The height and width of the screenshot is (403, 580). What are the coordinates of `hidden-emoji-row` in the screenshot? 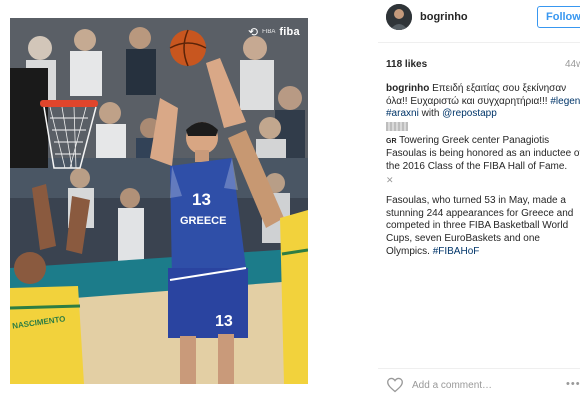 It's located at (483, 127).